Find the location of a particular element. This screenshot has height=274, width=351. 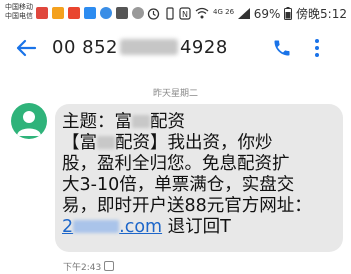

message-line: 大3-10倍，单票满仓，实盘交 is located at coordinates (178, 185).